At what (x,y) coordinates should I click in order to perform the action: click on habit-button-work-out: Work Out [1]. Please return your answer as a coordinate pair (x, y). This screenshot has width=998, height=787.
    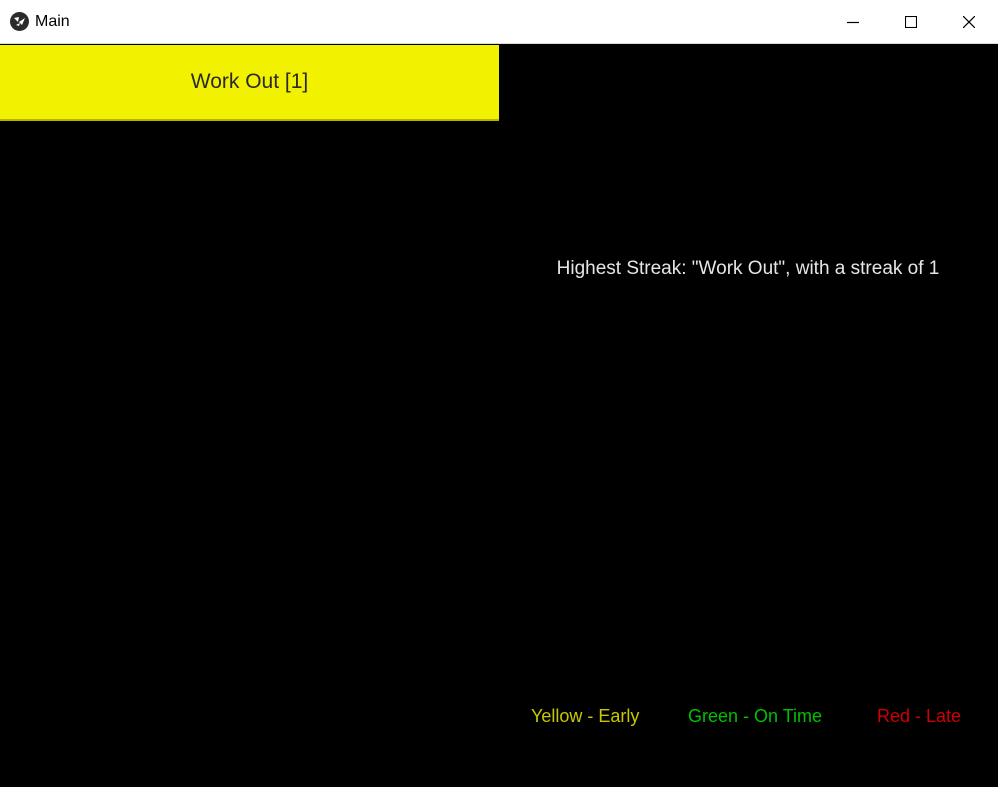
    Looking at the image, I should click on (249, 83).